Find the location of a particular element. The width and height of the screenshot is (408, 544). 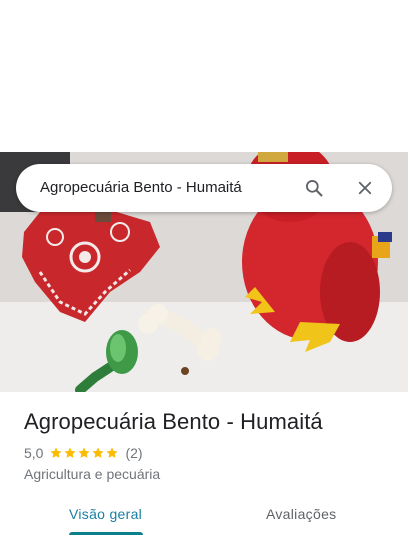

search-bar: Agropecuária Bento - Humaitá is located at coordinates (204, 188).